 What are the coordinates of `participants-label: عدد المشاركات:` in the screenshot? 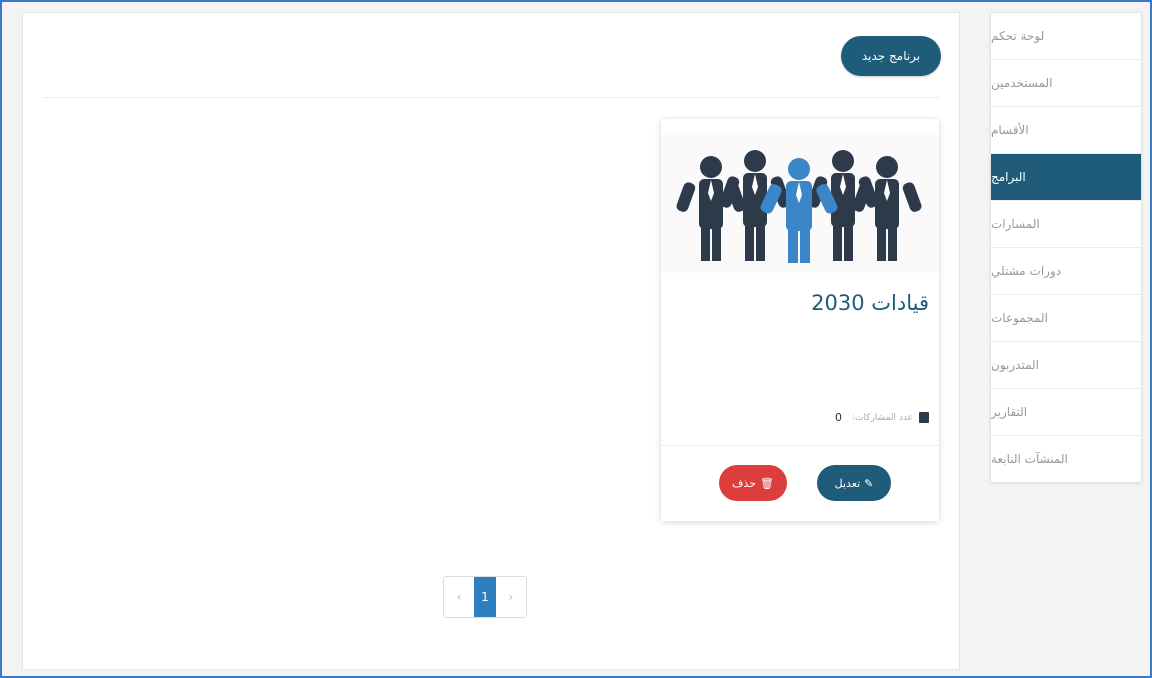 It's located at (882, 417).